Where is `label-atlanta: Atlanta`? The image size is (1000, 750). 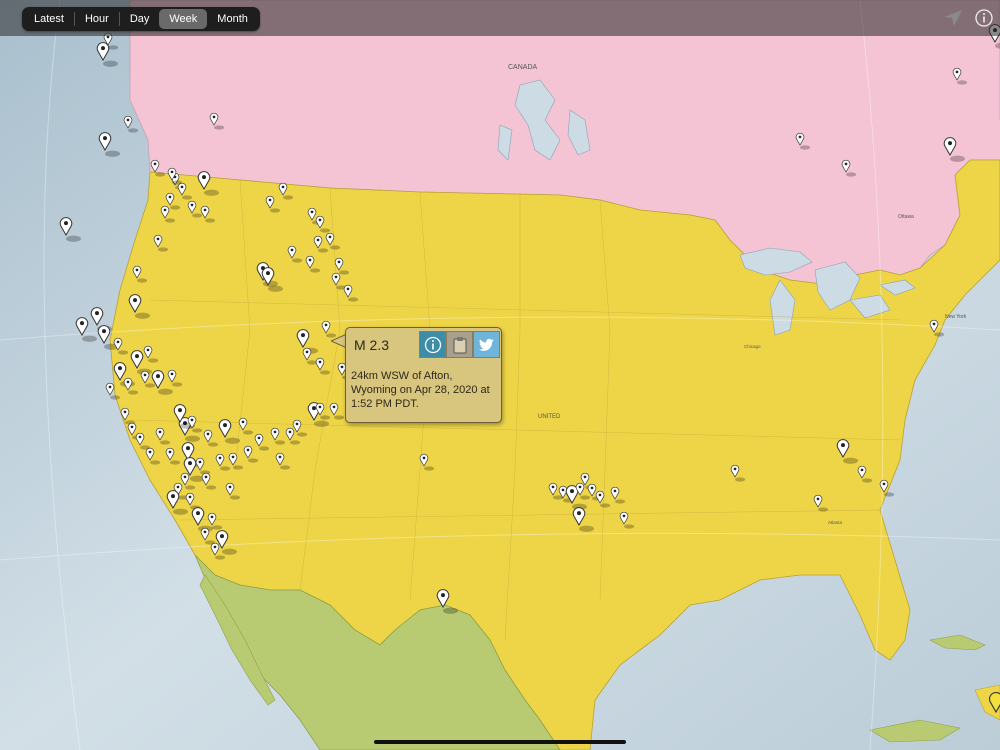
label-atlanta: Atlanta is located at coordinates (835, 522).